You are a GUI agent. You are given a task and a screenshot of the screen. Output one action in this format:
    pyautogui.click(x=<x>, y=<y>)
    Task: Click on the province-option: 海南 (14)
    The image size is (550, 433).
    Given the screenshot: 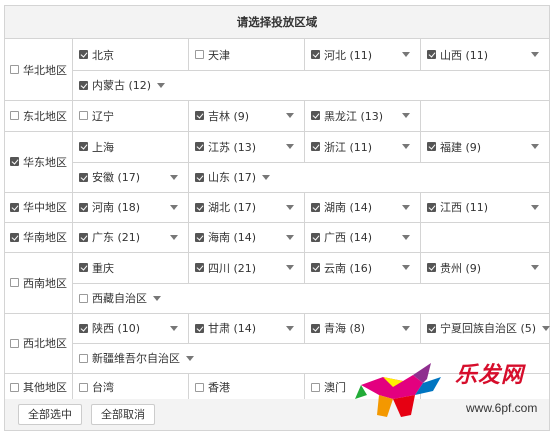 What is the action you would take?
    pyautogui.click(x=247, y=237)
    